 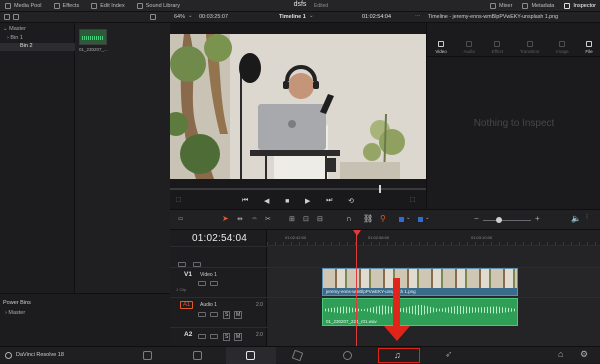 I want to click on video-tab-icon, so click(x=441, y=44).